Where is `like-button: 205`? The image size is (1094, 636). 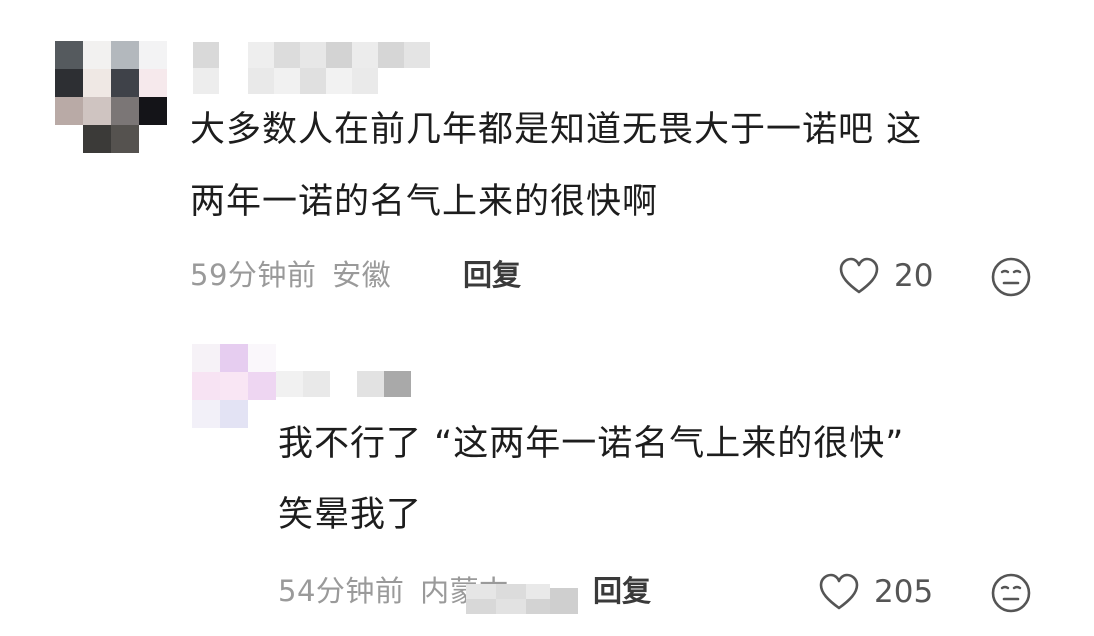 like-button: 205 is located at coordinates (883, 592).